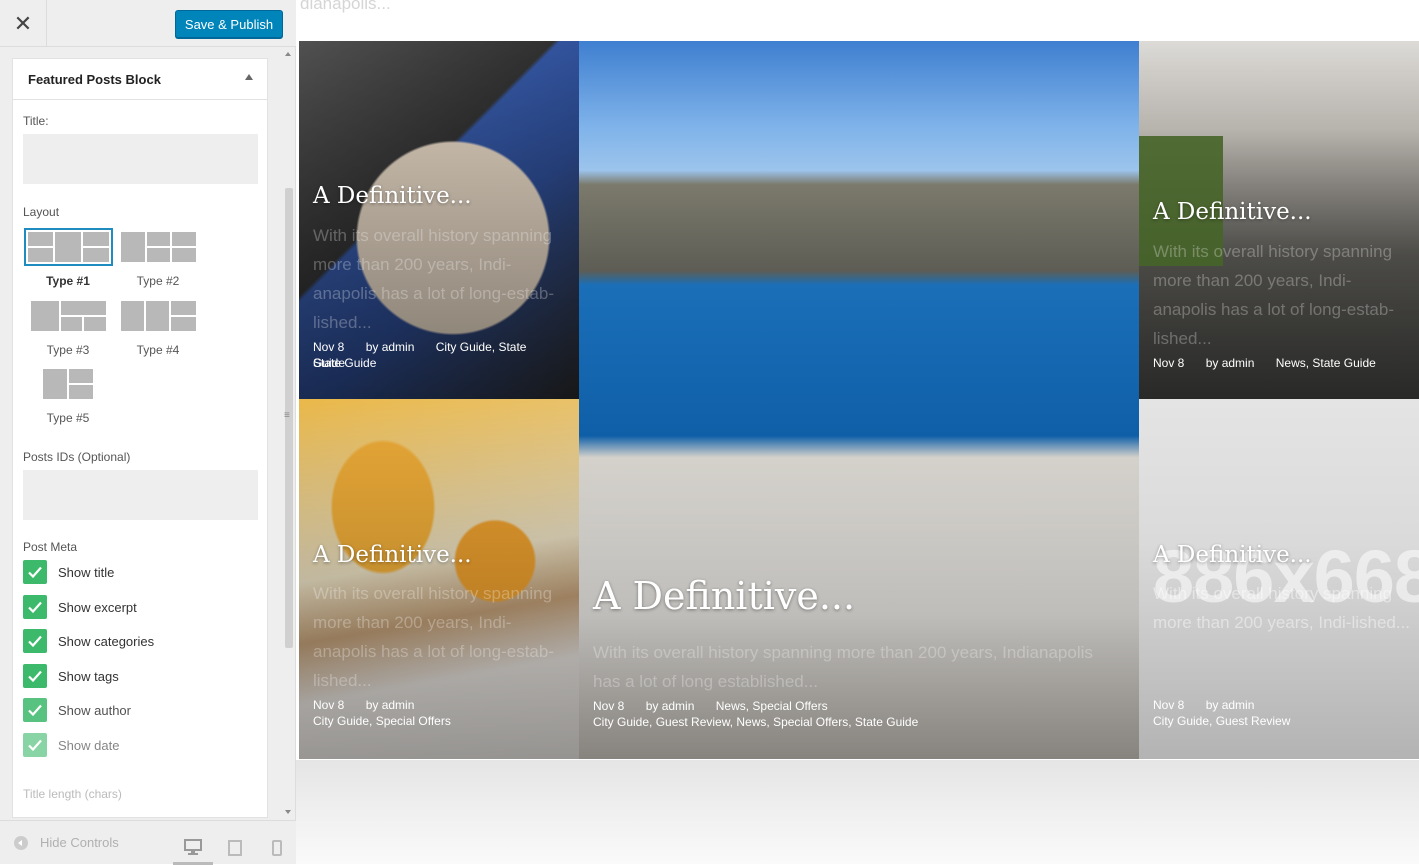 This screenshot has height=865, width=1419. I want to click on collapse-icon, so click(21, 842).